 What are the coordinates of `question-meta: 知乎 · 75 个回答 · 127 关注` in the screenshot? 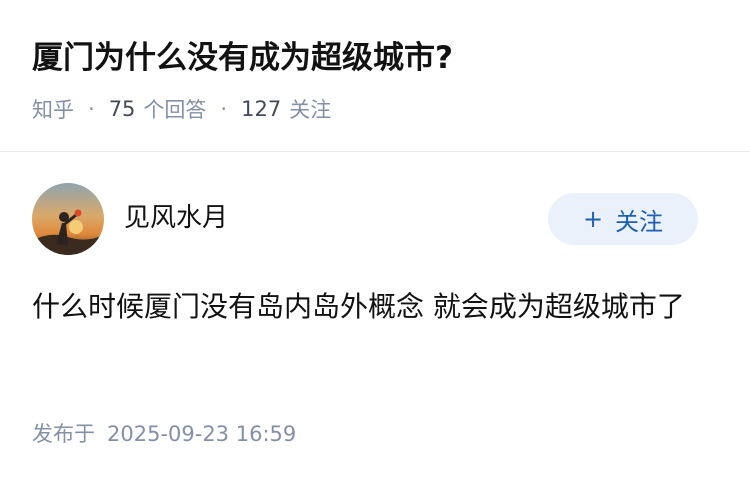 It's located at (181, 109).